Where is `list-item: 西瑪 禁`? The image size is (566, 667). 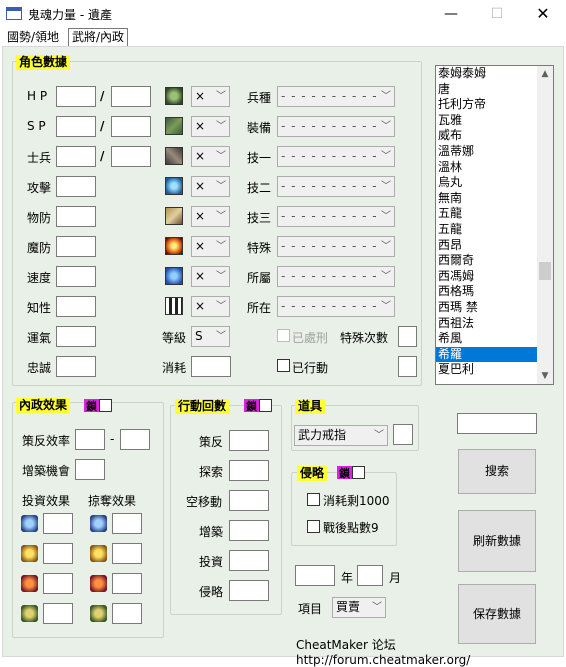
list-item: 西瑪 禁 is located at coordinates (494, 308).